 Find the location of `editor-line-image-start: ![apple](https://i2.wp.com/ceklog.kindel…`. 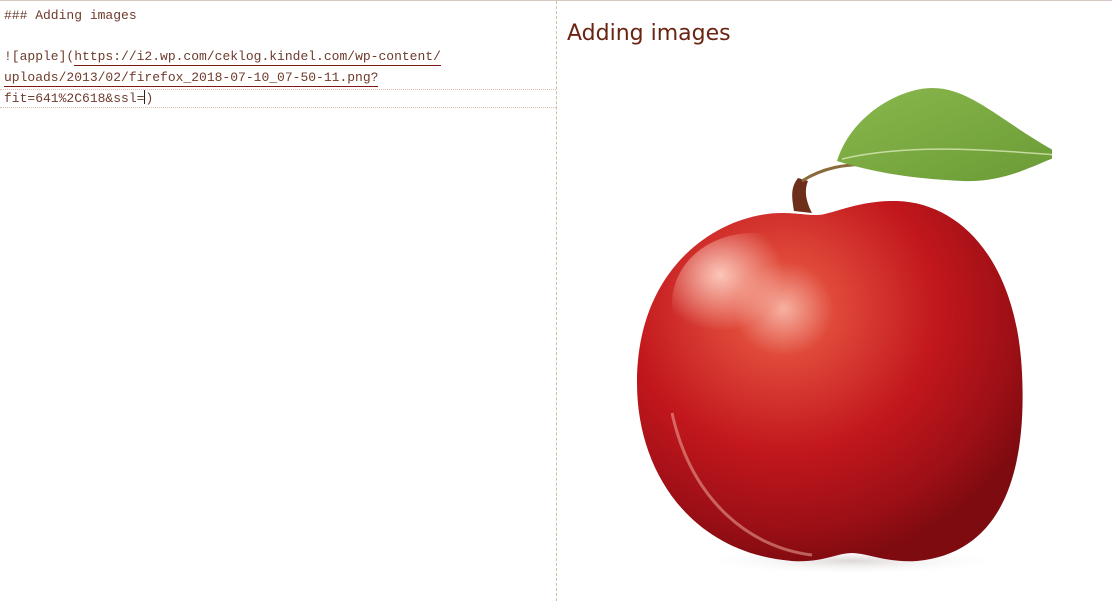

editor-line-image-start: ![apple](https://i2.wp.com/ceklog.kindel… is located at coordinates (222, 57).